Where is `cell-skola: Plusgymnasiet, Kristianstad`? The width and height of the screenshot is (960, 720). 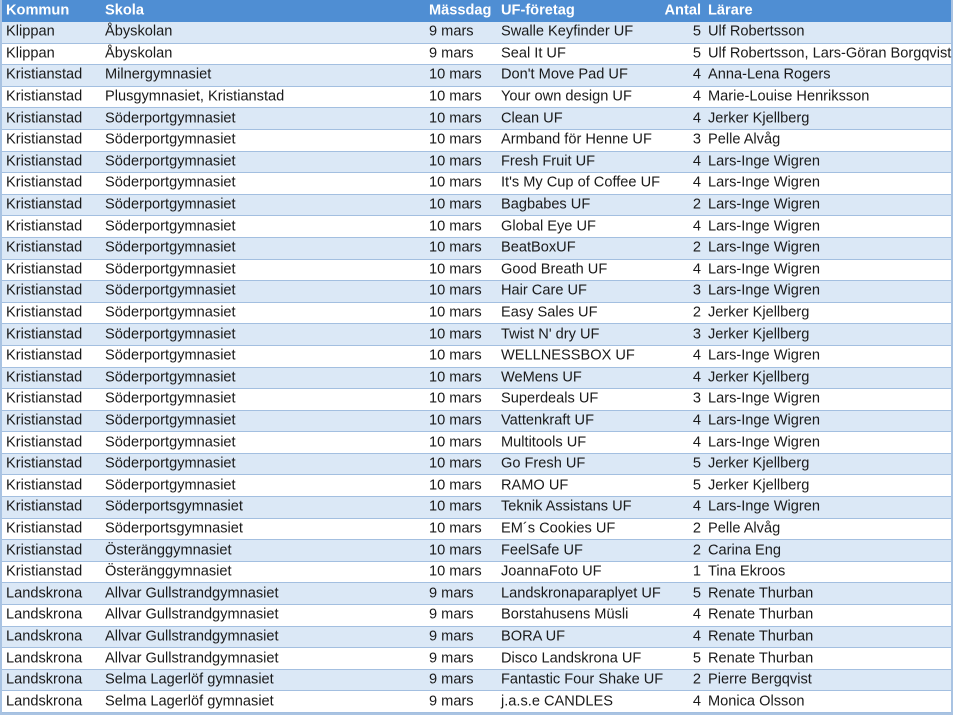 cell-skola: Plusgymnasiet, Kristianstad is located at coordinates (195, 96).